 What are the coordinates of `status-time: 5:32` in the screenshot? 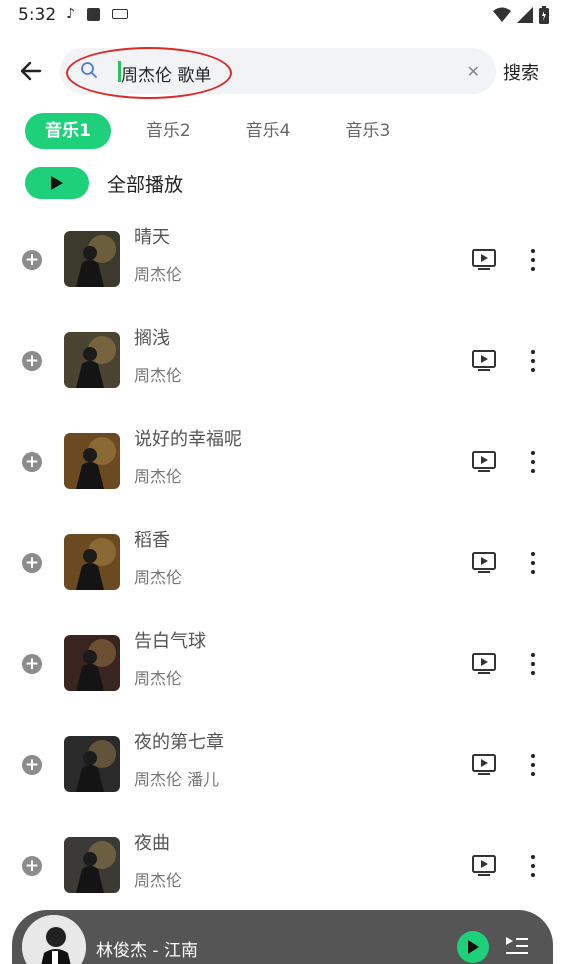 It's located at (37, 15).